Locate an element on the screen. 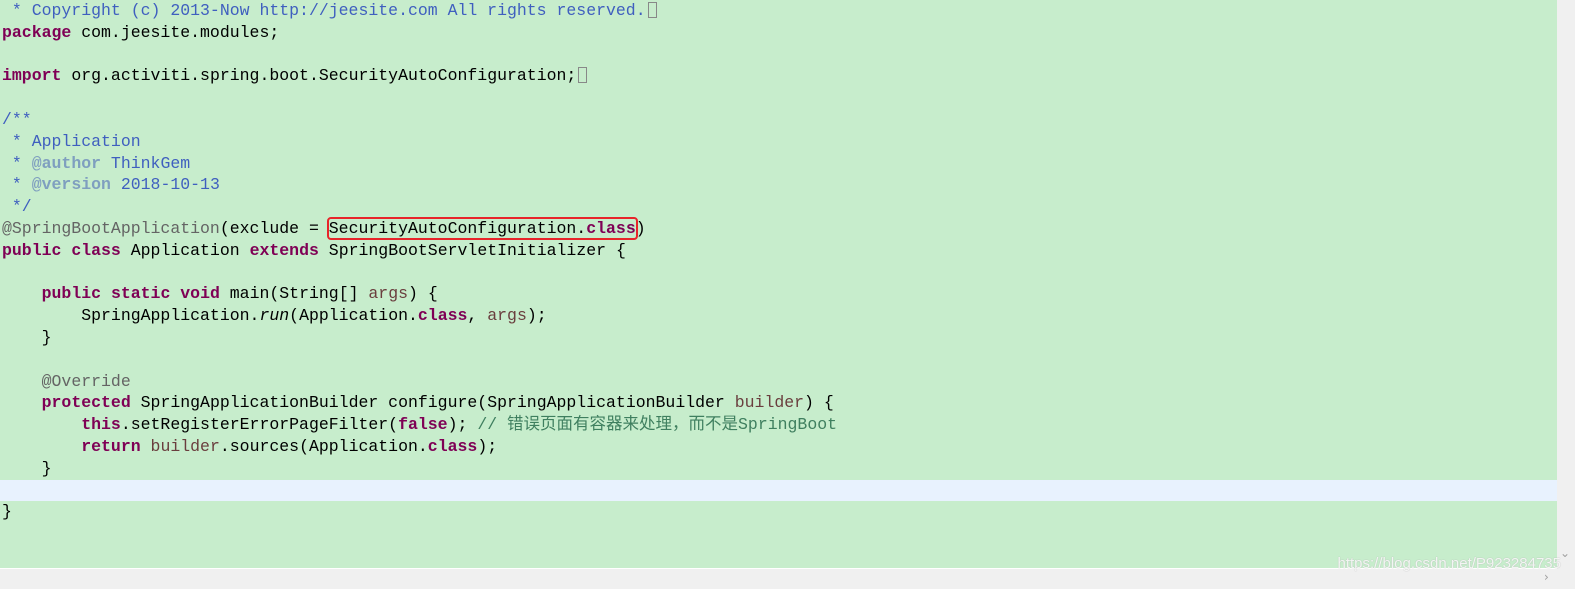  code-token: @SpringBootApplication is located at coordinates (111, 228).